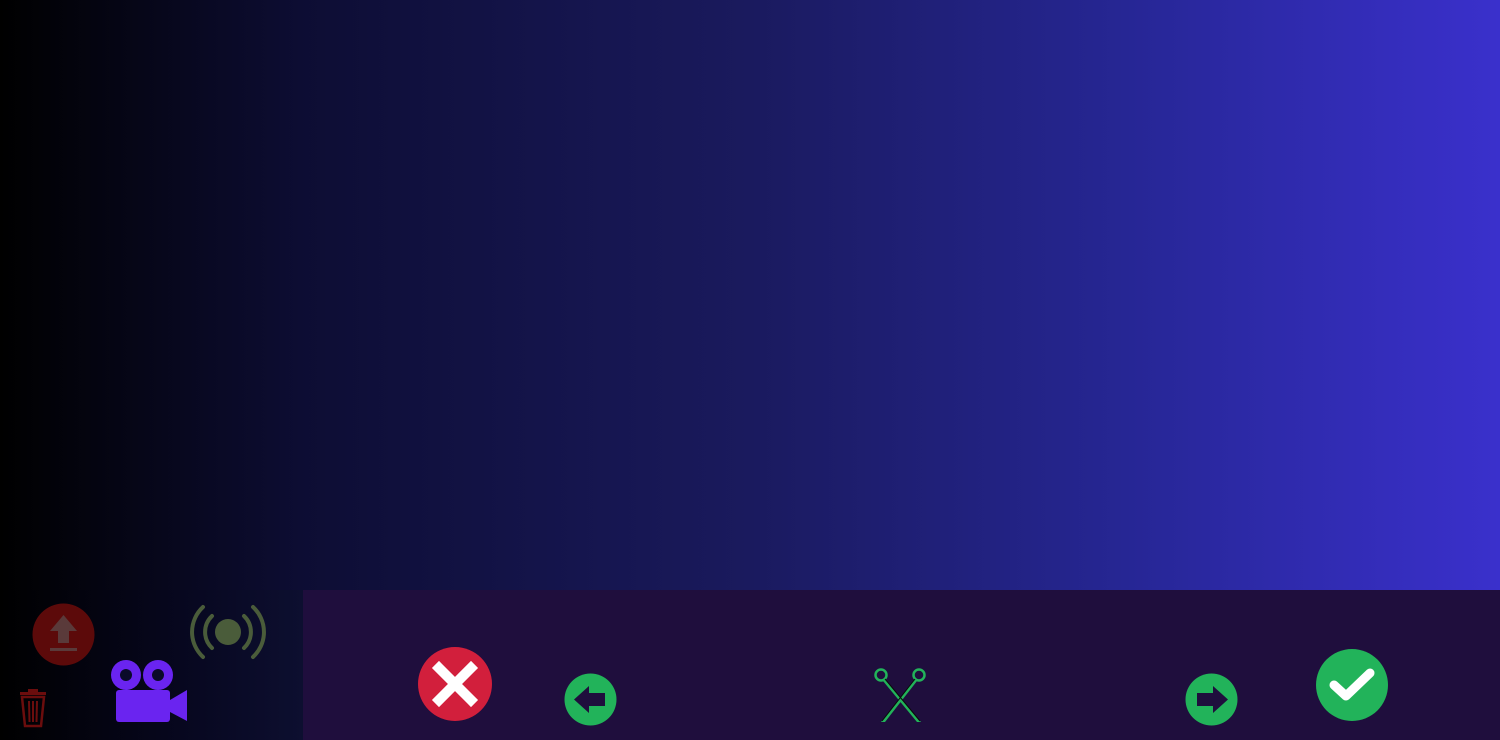 This screenshot has height=740, width=1500. Describe the element at coordinates (149, 691) in the screenshot. I see `video-camera-icon` at that location.